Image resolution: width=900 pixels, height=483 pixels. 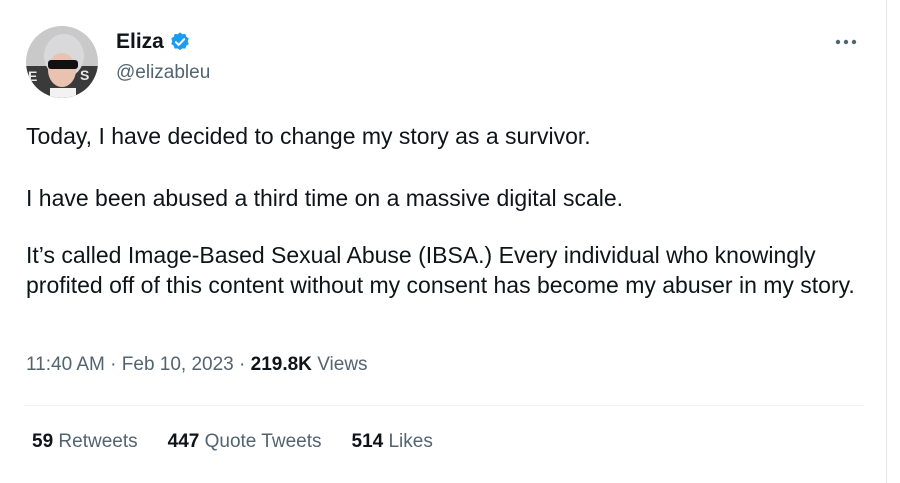 What do you see at coordinates (444, 405) in the screenshot?
I see `divider` at bounding box center [444, 405].